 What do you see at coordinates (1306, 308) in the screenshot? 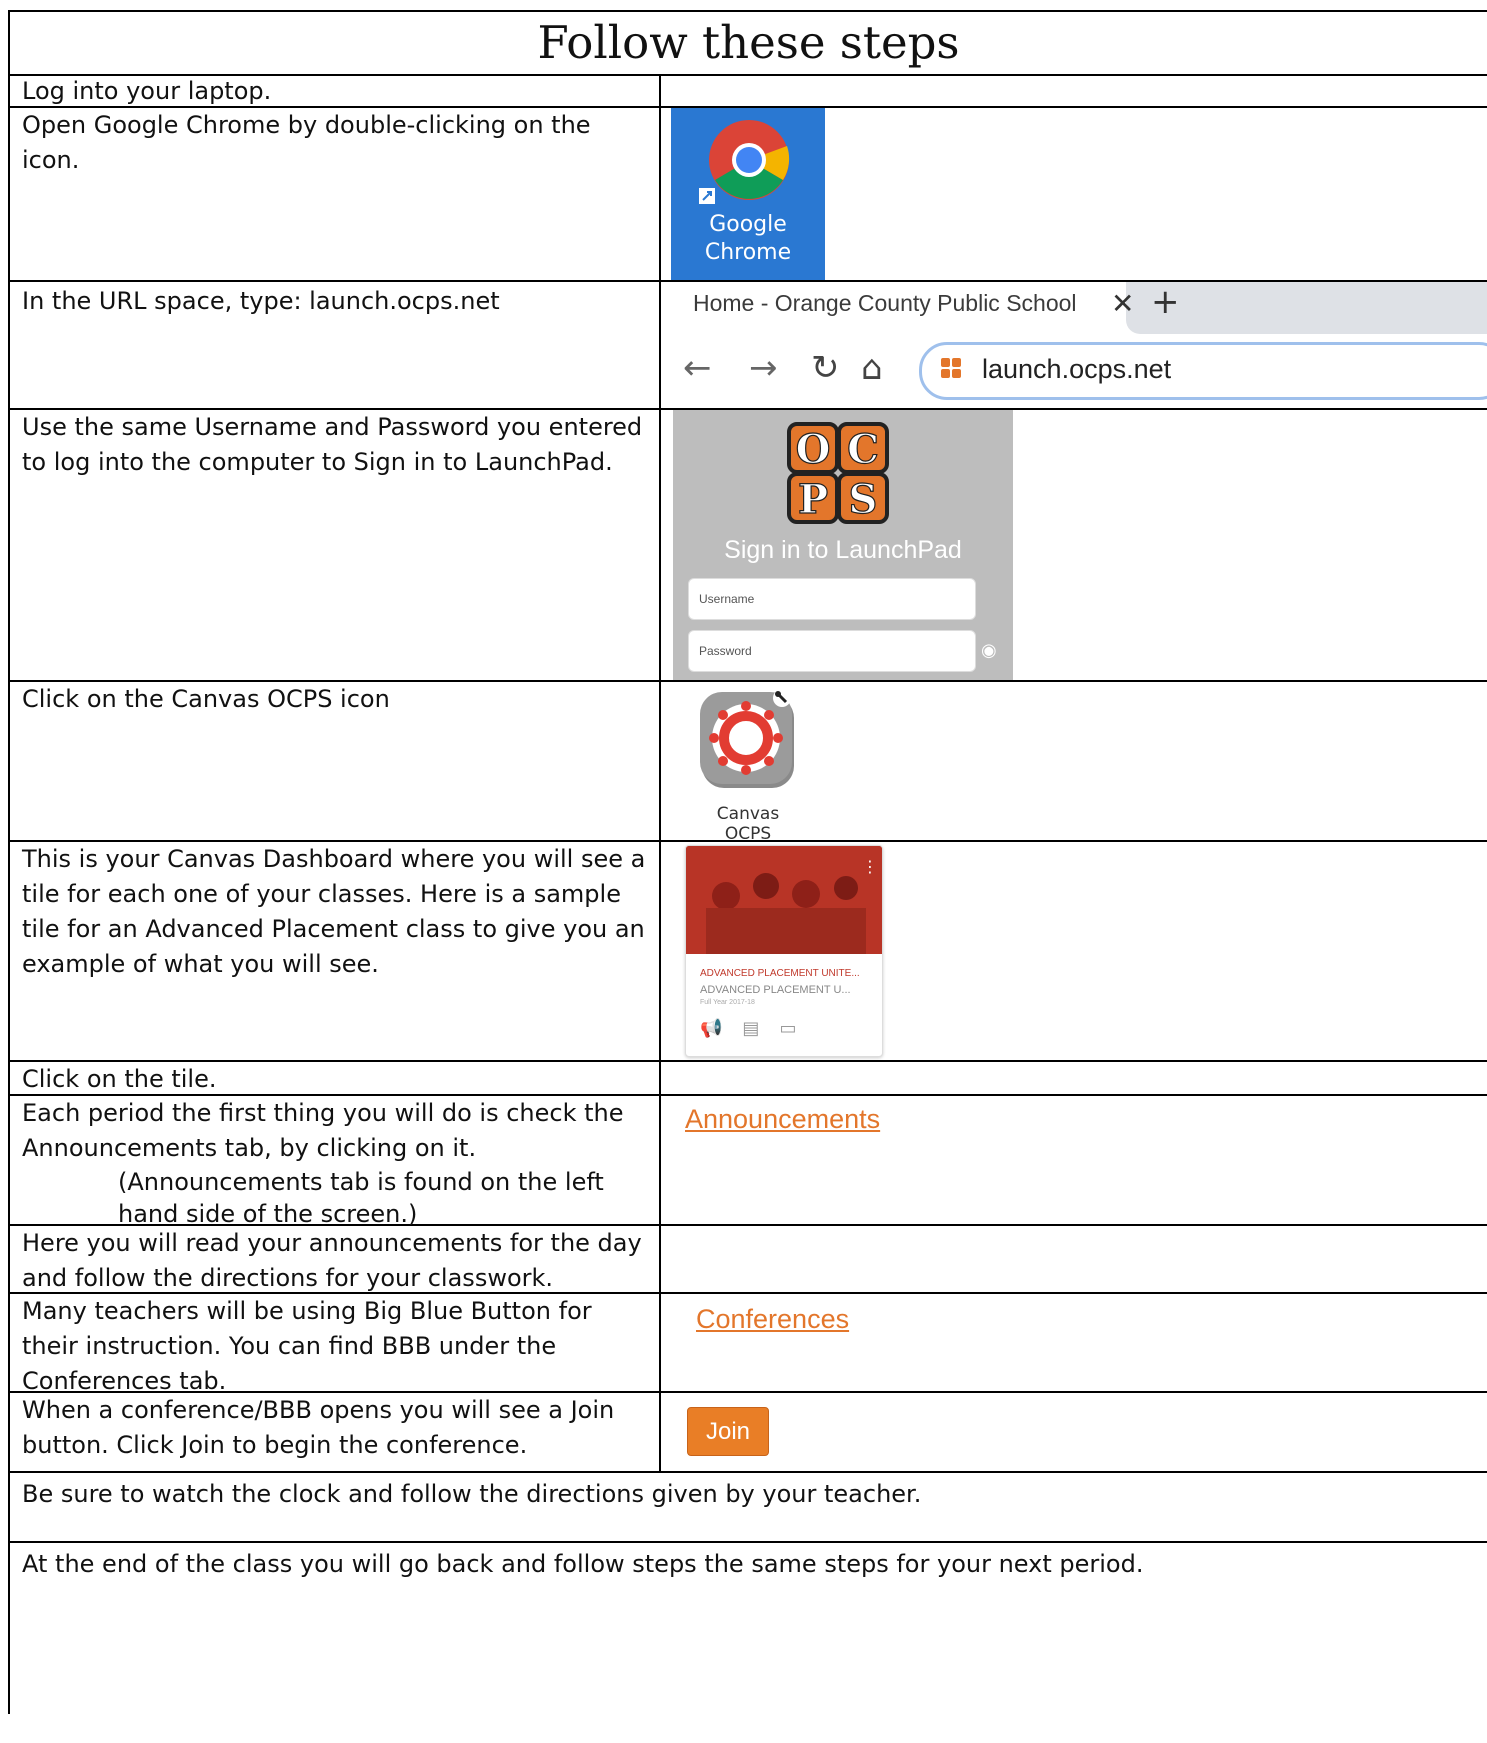
I see `tab-strip` at bounding box center [1306, 308].